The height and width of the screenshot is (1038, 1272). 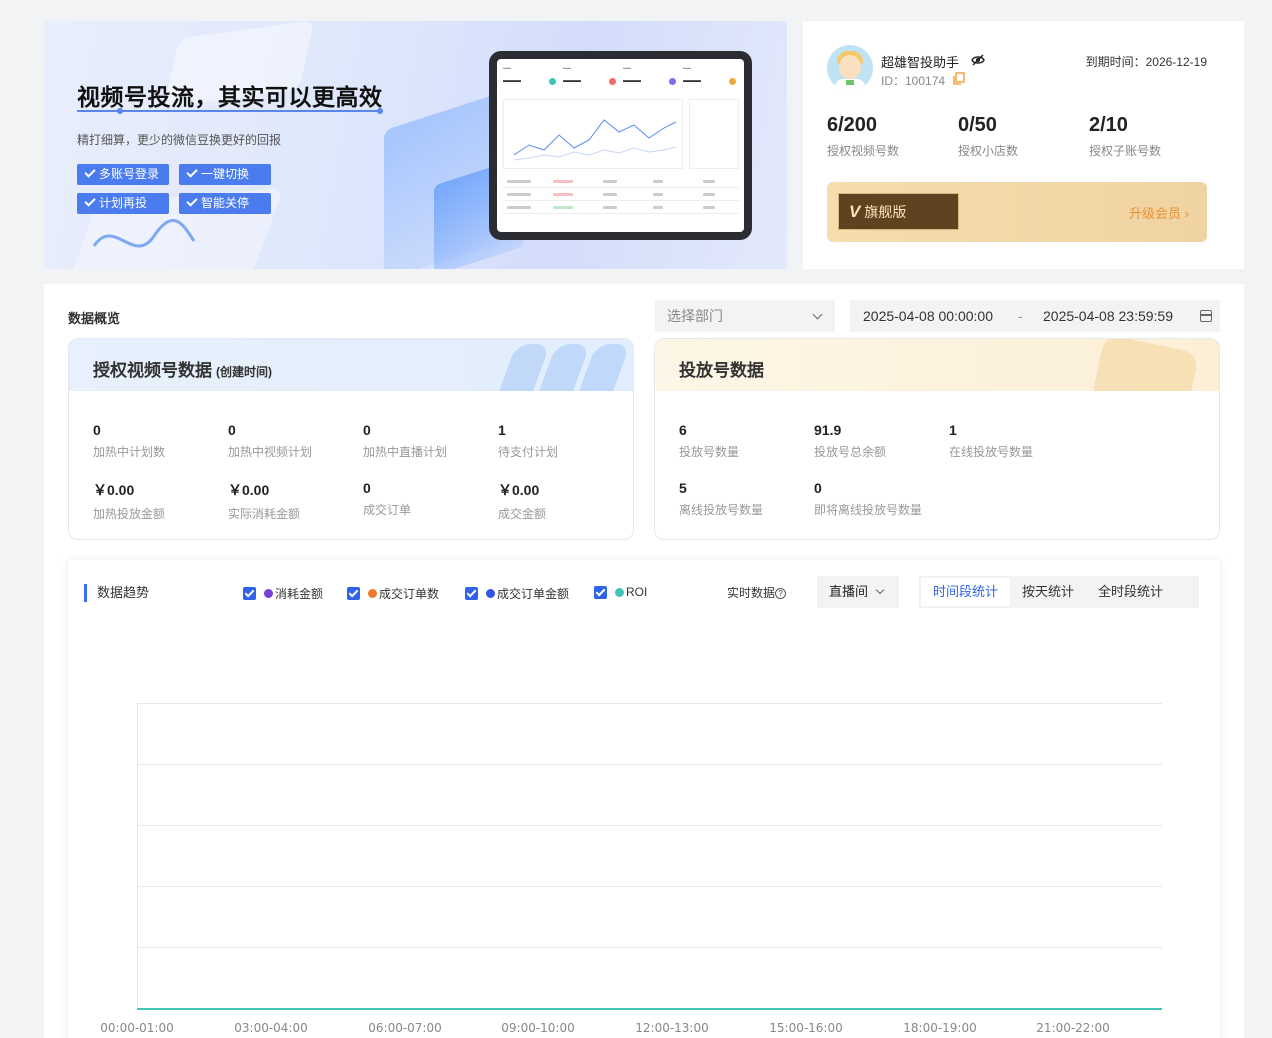 I want to click on feature-tag: 智能关停, so click(x=225, y=203).